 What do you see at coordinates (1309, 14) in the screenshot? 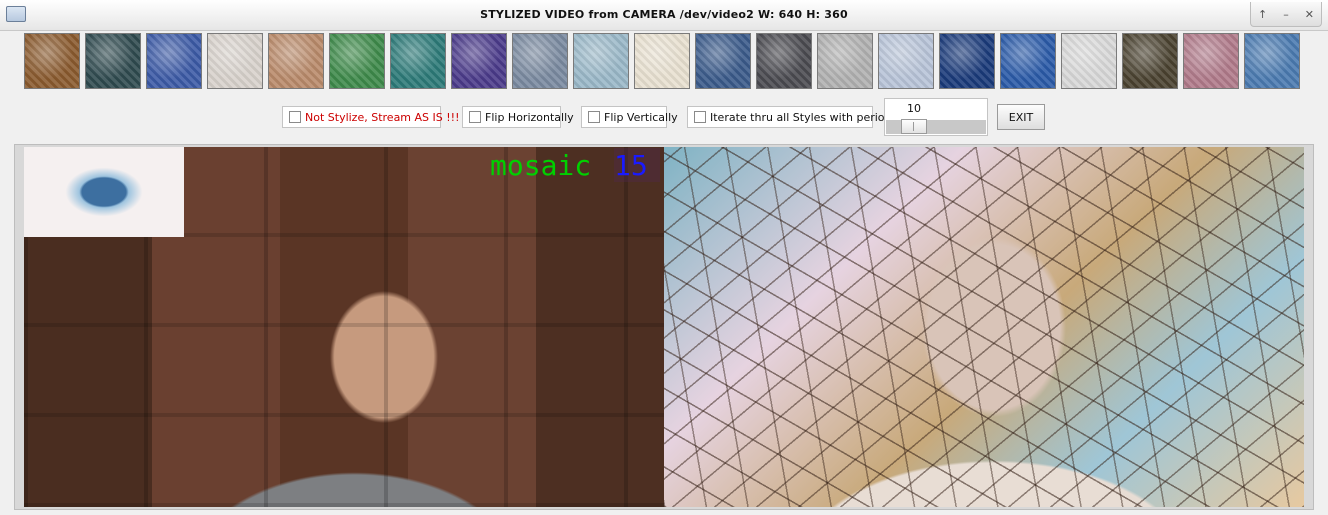
I see `close-icon: ✕` at bounding box center [1309, 14].